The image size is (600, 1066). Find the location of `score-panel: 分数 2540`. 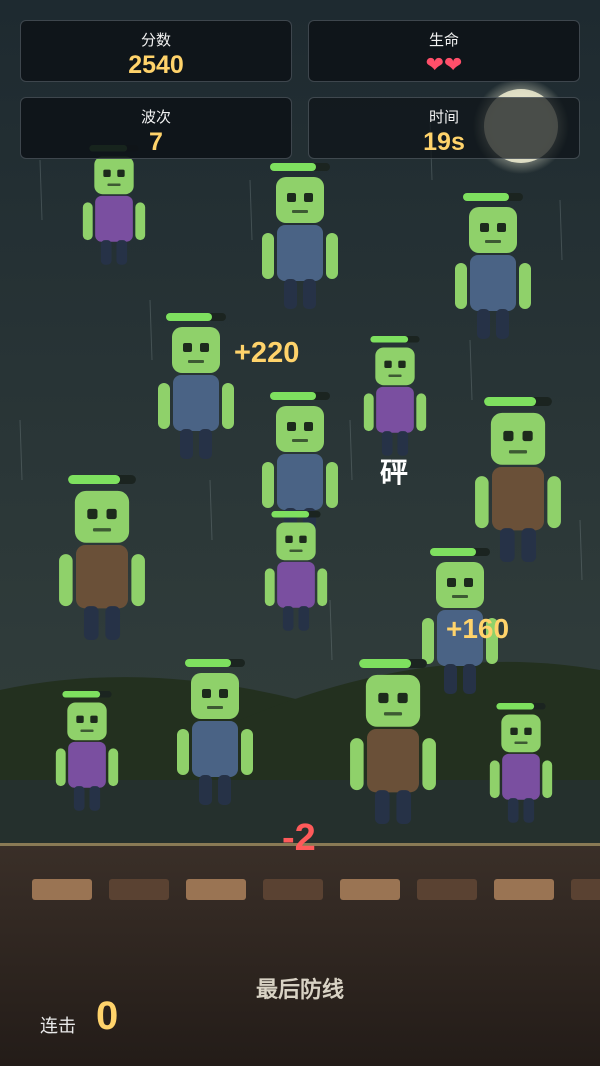

score-panel: 分数 2540 is located at coordinates (156, 51).